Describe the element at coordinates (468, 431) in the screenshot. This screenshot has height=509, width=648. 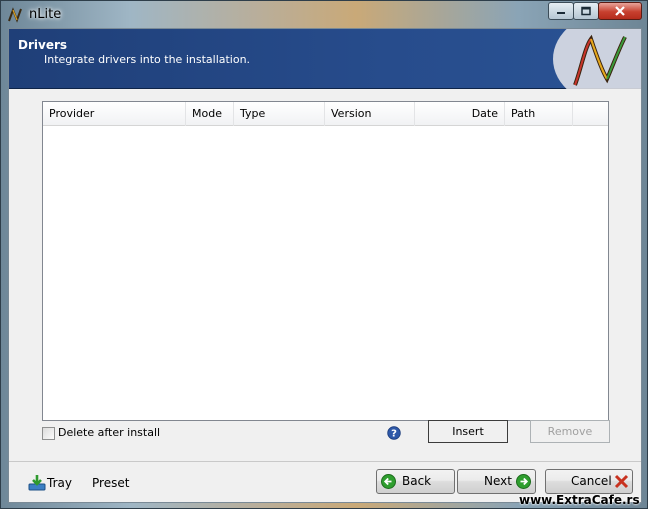
I see `insert-button: Insert` at that location.